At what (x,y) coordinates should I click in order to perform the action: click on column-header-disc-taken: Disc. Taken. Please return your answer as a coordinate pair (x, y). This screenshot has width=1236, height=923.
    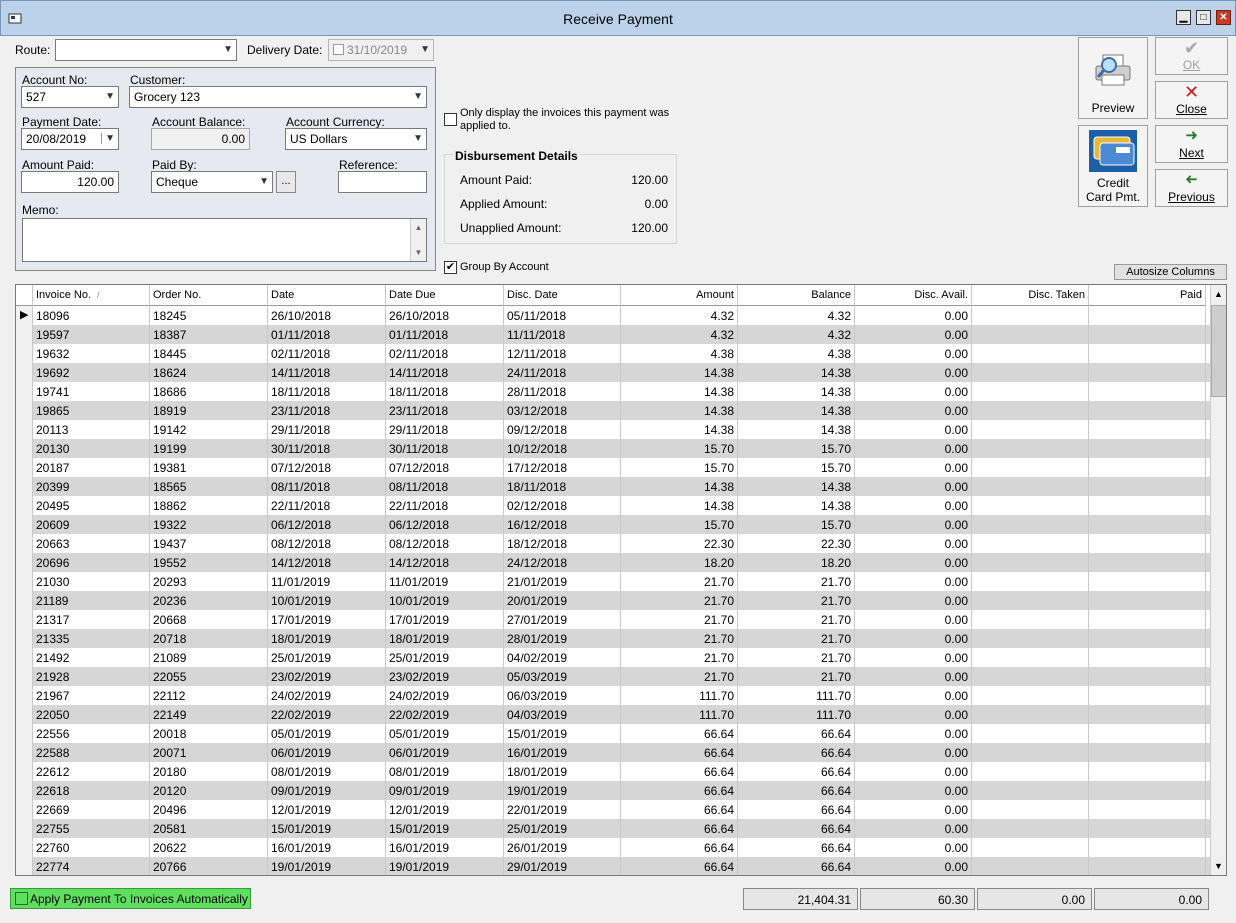
    Looking at the image, I should click on (1030, 295).